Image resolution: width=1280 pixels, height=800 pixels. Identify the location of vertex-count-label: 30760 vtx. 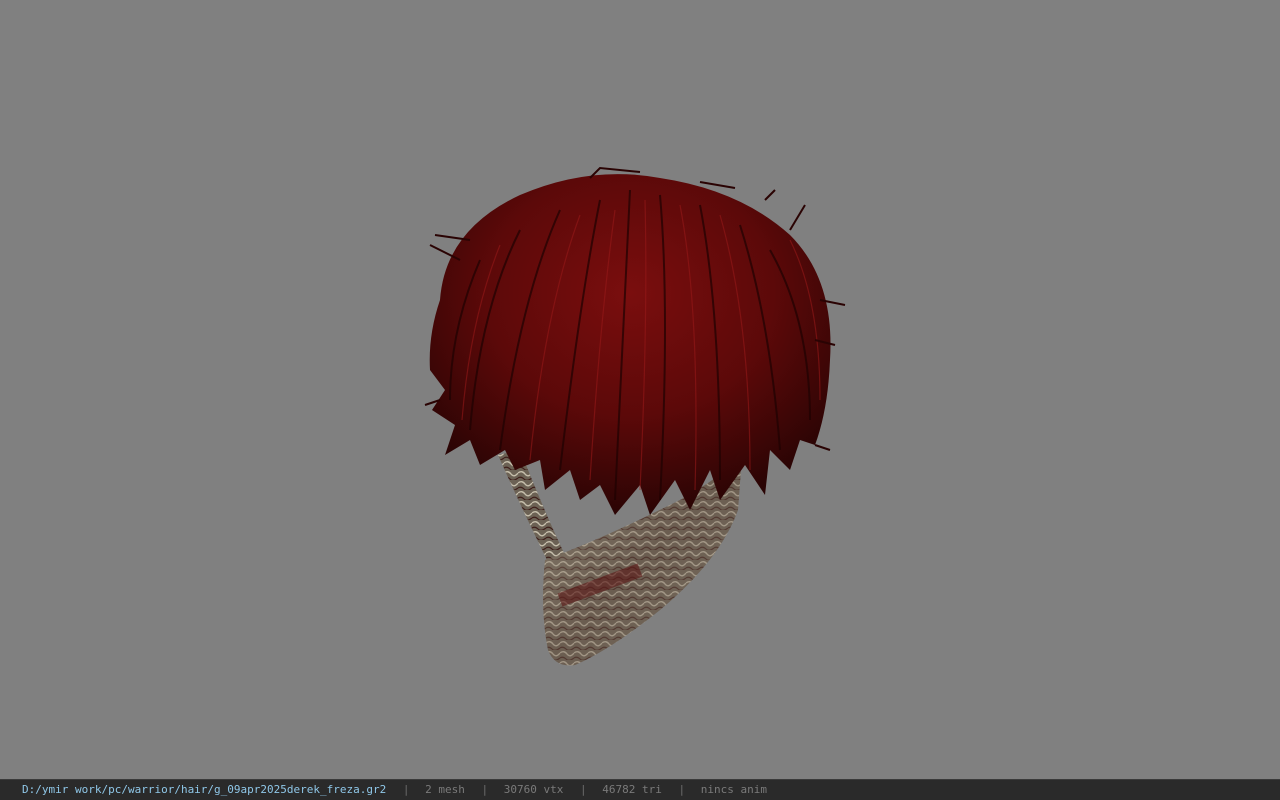
(533, 789).